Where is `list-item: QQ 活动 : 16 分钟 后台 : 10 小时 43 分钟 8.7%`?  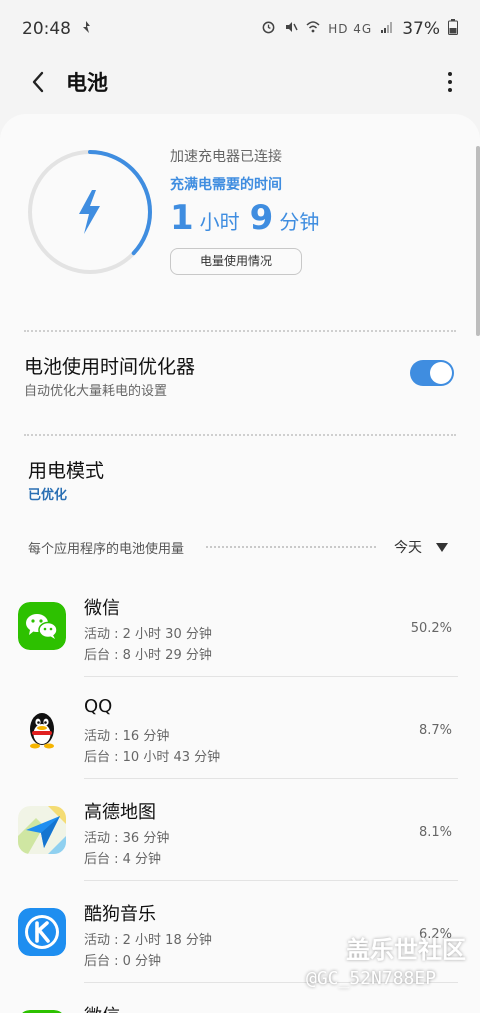 list-item: QQ 活动 : 16 分钟 后台 : 10 小时 43 分钟 8.7% is located at coordinates (240, 732).